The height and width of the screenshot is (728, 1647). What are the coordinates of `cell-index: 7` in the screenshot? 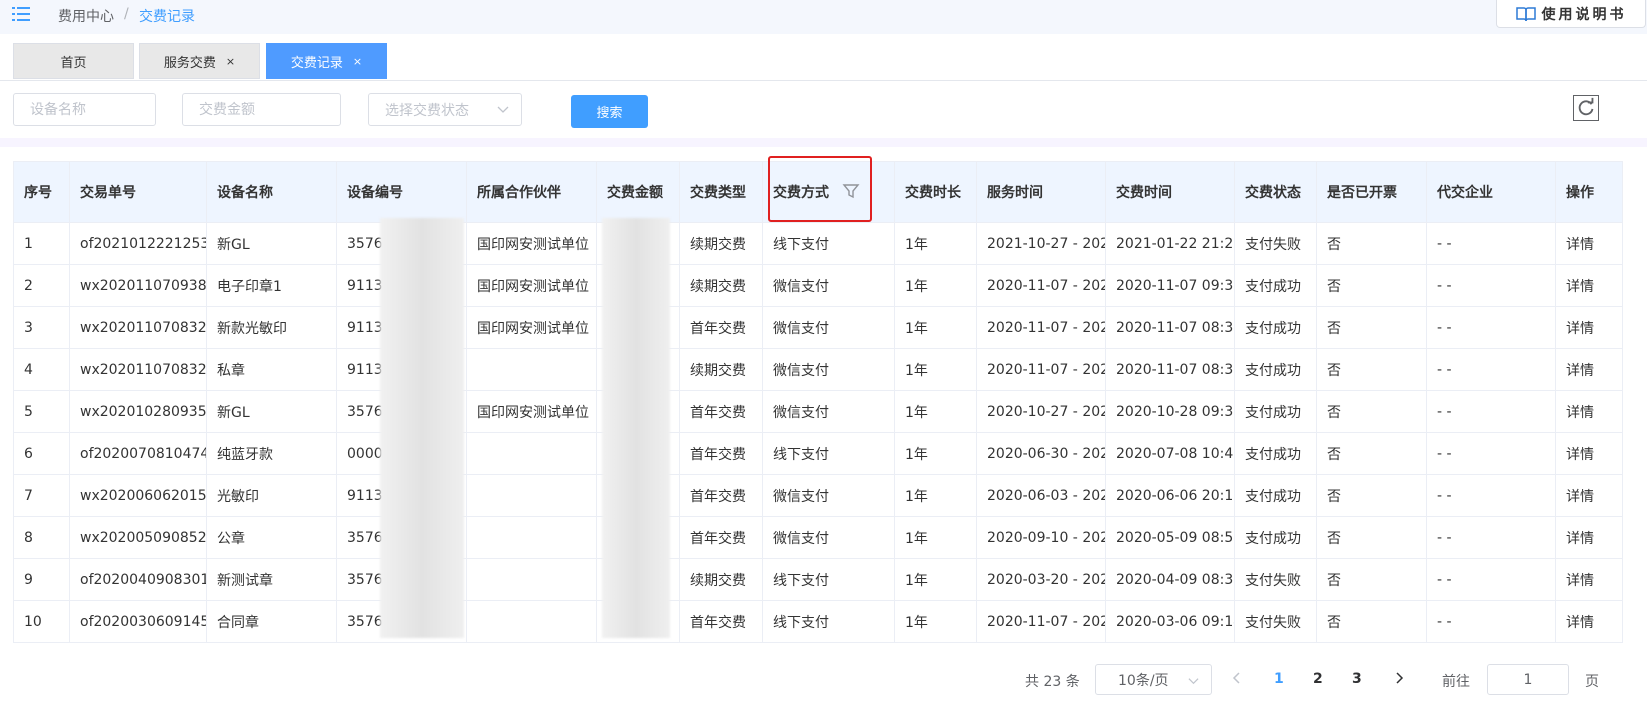 It's located at (41, 495).